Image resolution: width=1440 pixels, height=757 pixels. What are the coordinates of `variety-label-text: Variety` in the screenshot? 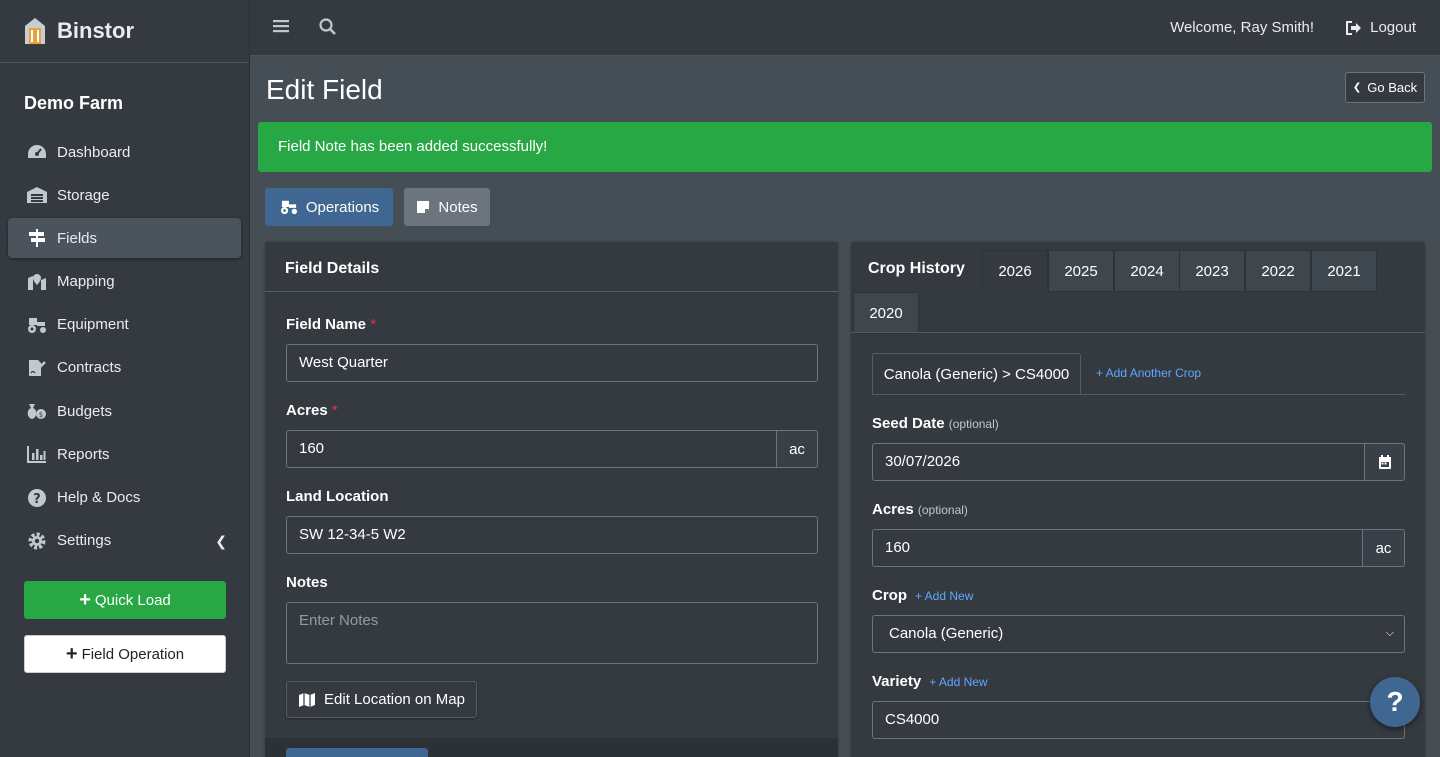 It's located at (897, 681).